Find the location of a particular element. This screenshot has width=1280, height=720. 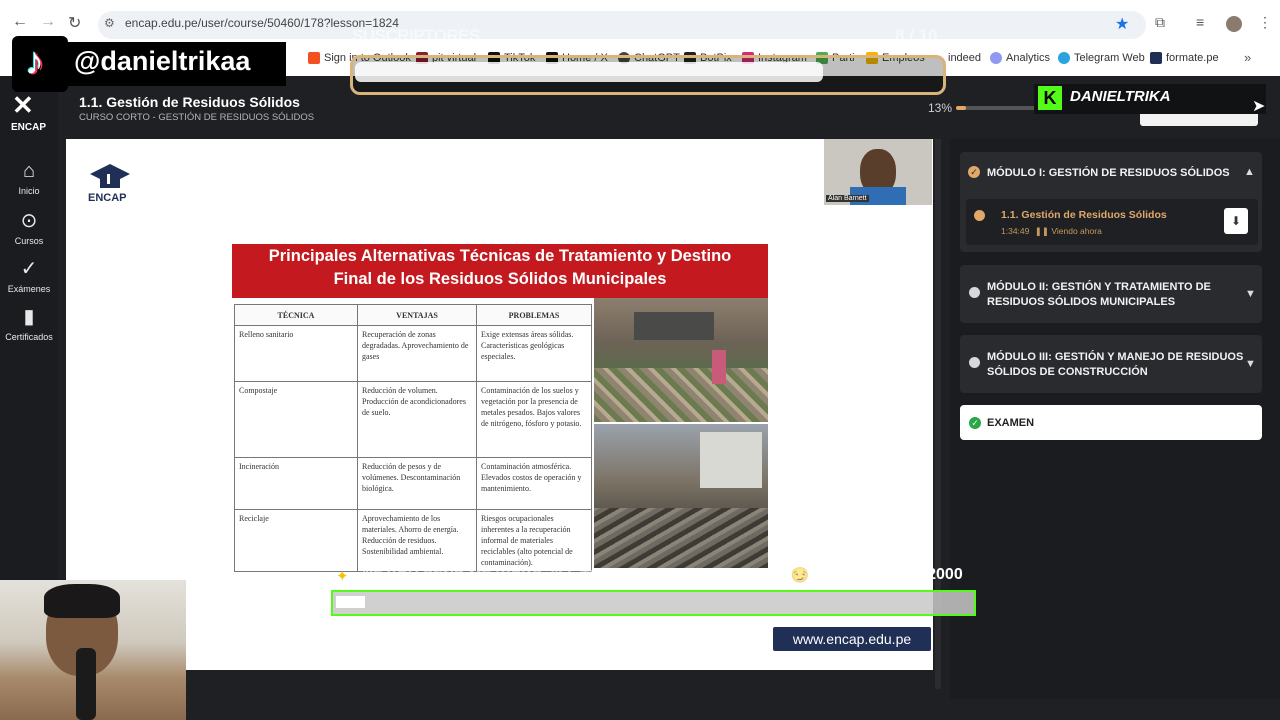

progress-fill is located at coordinates (961, 108).